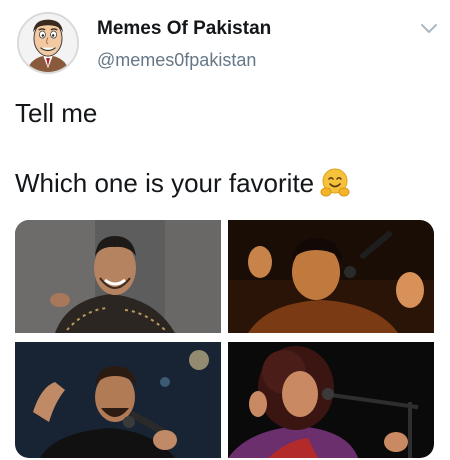 The height and width of the screenshot is (460, 450). Describe the element at coordinates (165, 183) in the screenshot. I see `tweet-text-line-2-text: Which one is your favorite` at that location.